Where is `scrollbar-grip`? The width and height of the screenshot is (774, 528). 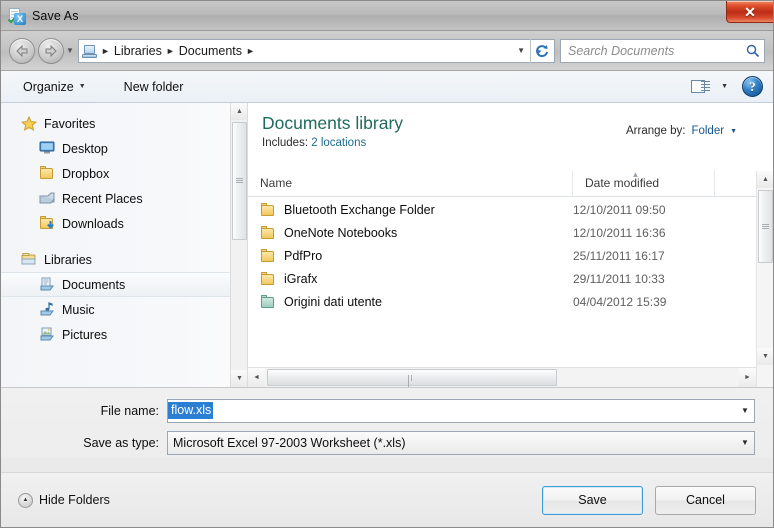 scrollbar-grip is located at coordinates (412, 380).